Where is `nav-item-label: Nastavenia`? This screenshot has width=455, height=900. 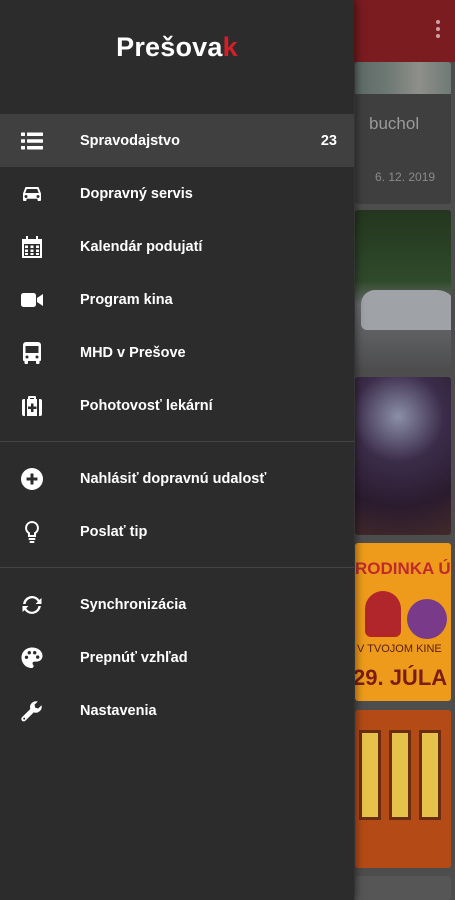
nav-item-label: Nastavenia is located at coordinates (118, 710).